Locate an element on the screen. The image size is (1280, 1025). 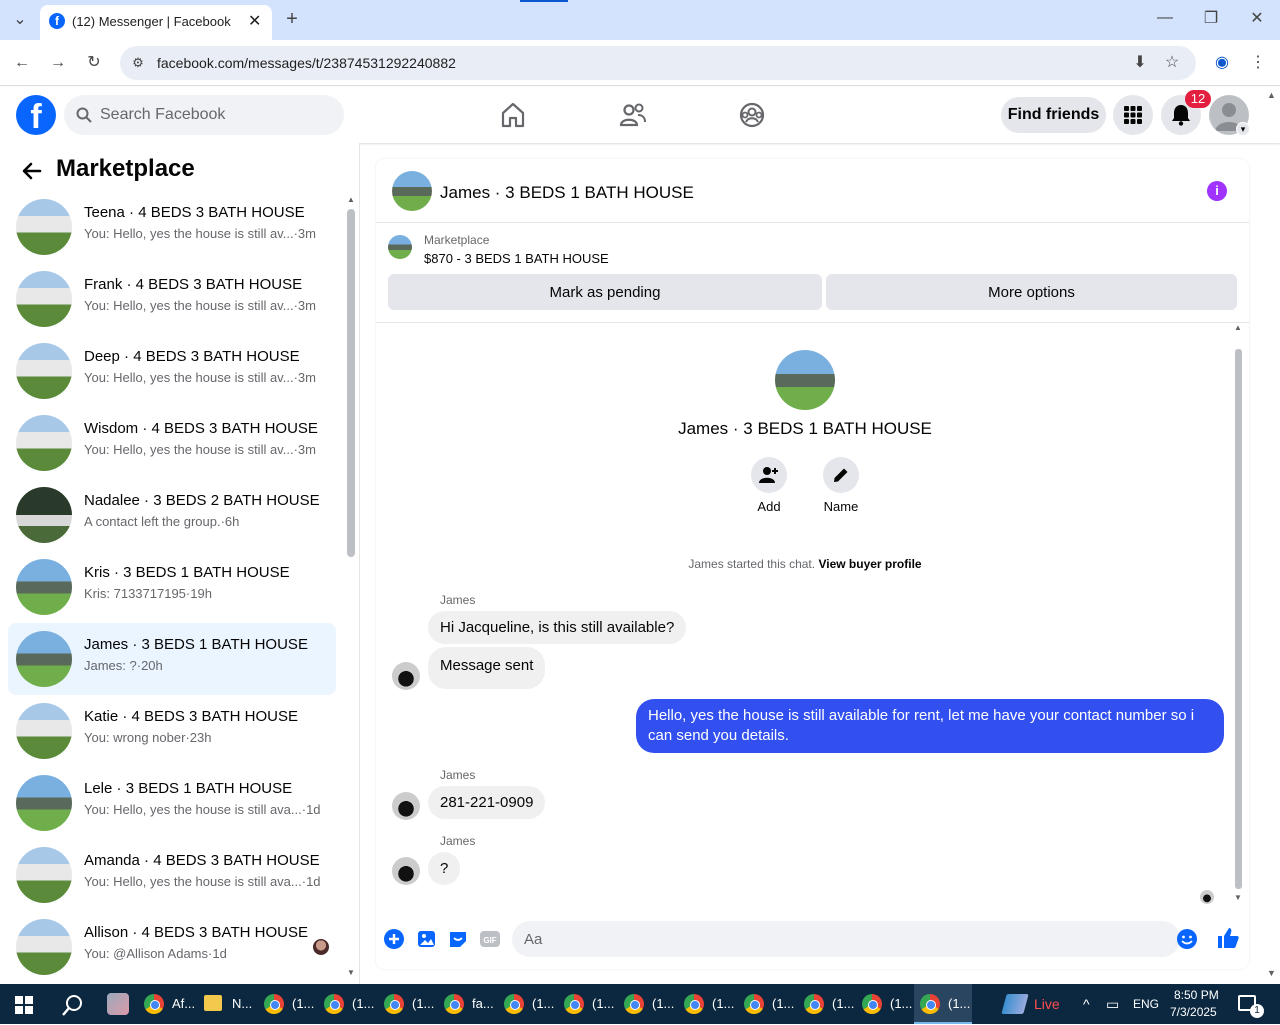
site-info-icon: ⚙ is located at coordinates (138, 63).